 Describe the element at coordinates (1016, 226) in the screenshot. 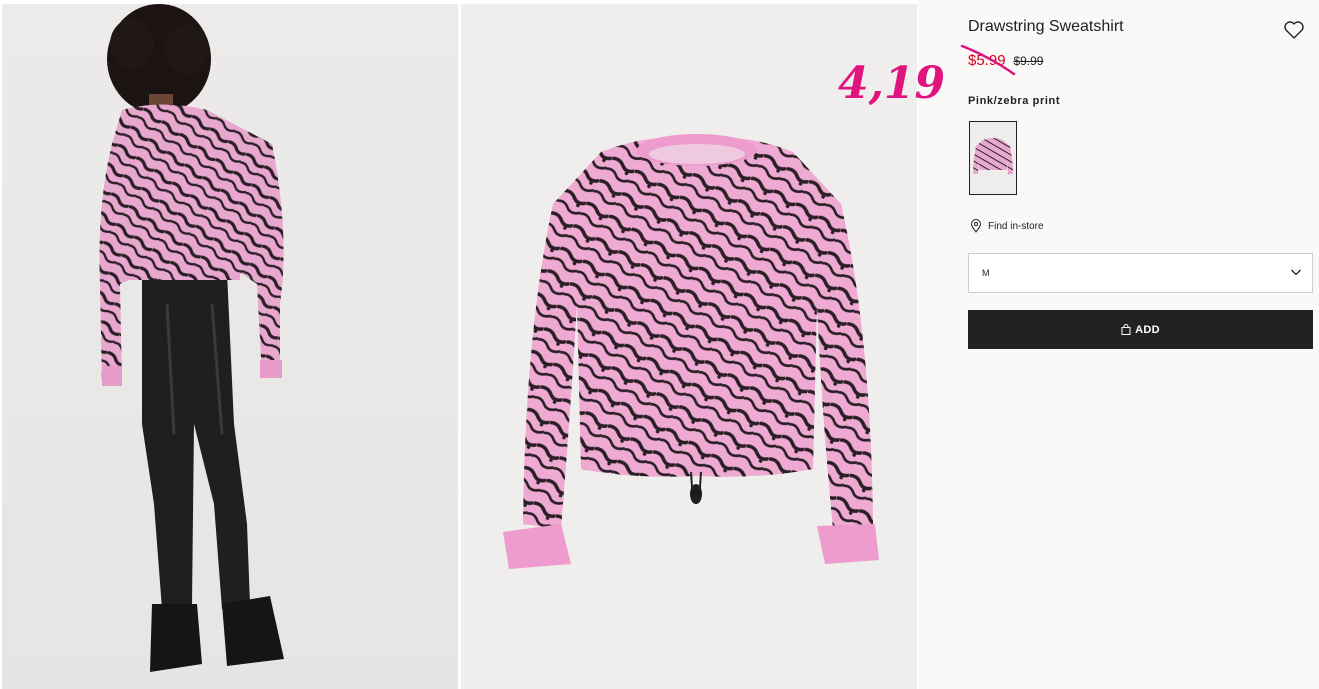

I see `find-in-store-label: Find in-store` at that location.